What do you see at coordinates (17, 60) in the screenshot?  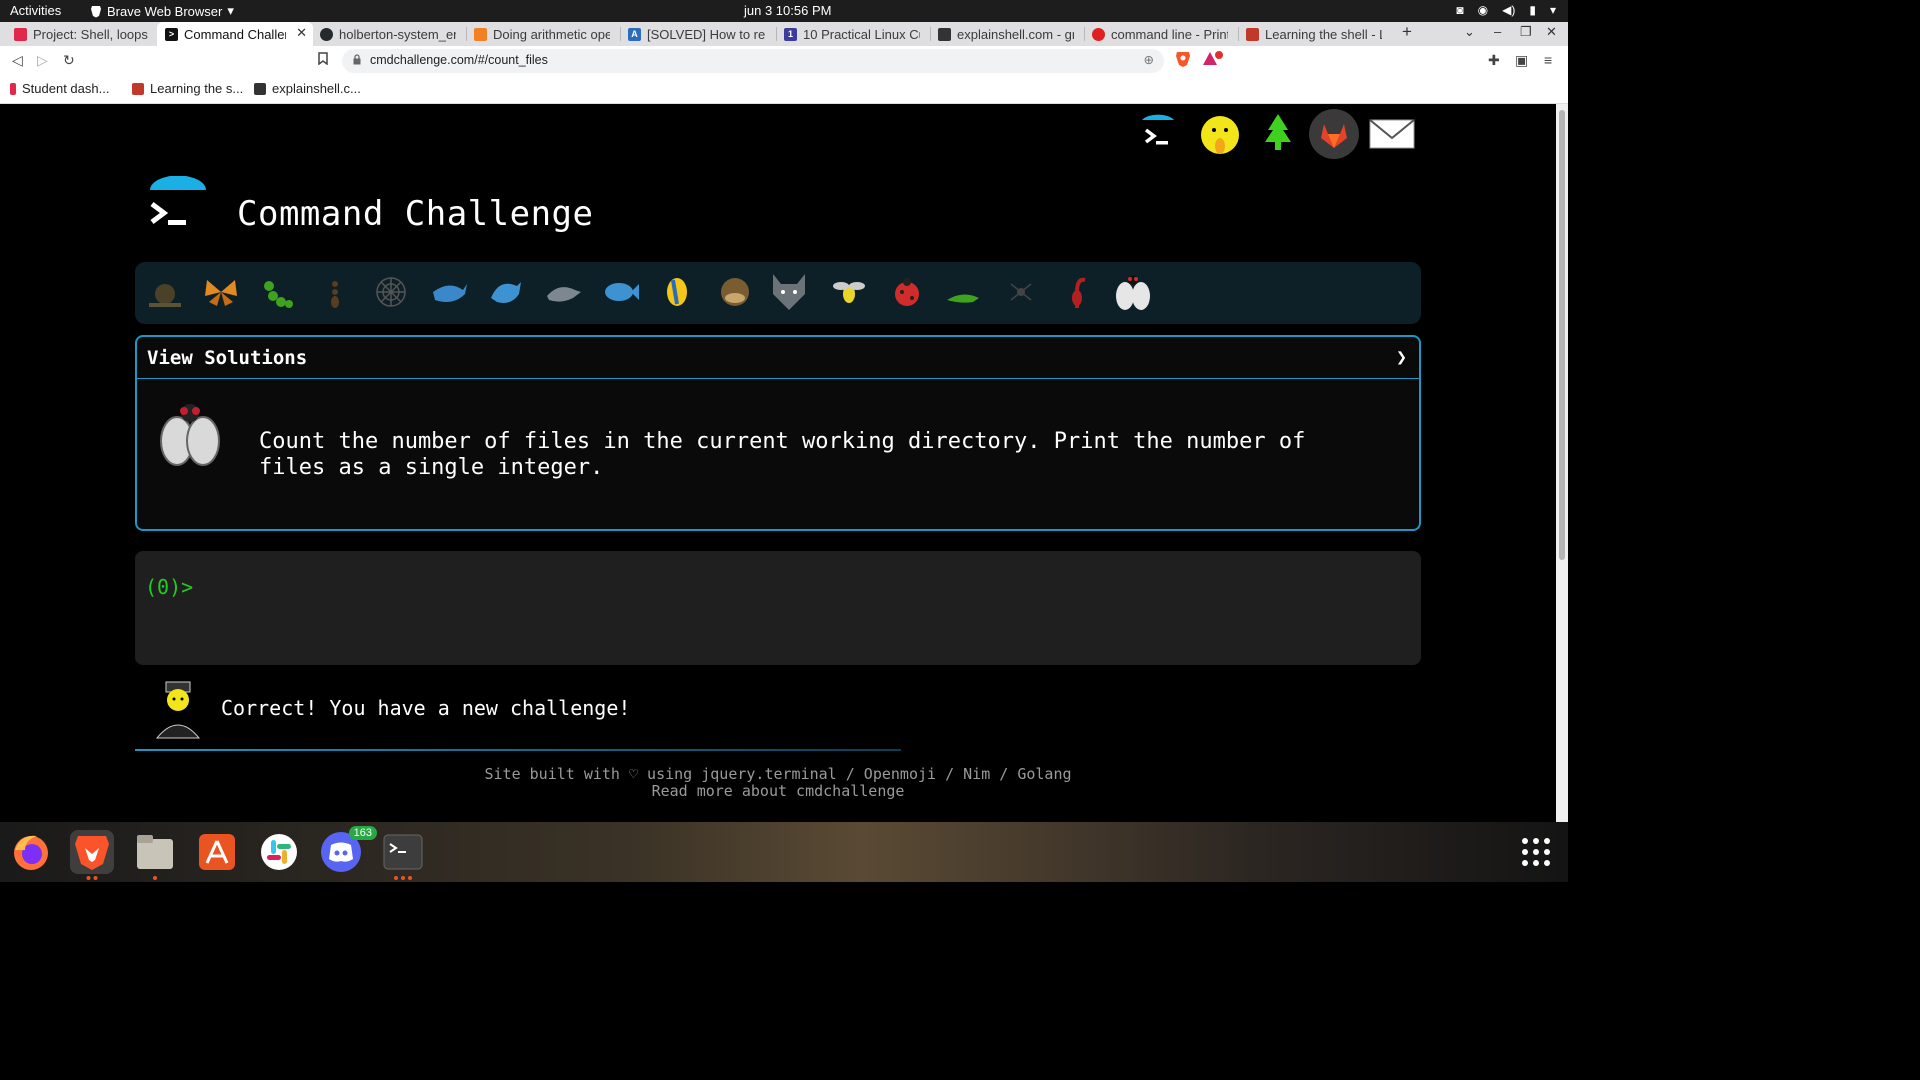 I see `back-button: ◁` at bounding box center [17, 60].